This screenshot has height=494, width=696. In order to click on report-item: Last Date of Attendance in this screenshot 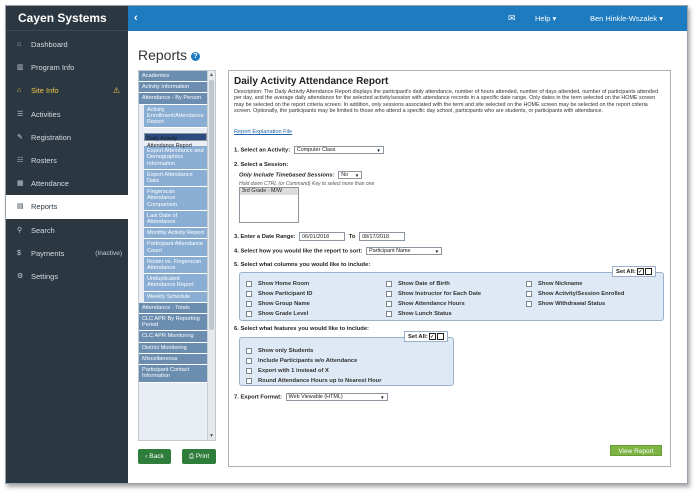, I will do `click(175, 219)`.